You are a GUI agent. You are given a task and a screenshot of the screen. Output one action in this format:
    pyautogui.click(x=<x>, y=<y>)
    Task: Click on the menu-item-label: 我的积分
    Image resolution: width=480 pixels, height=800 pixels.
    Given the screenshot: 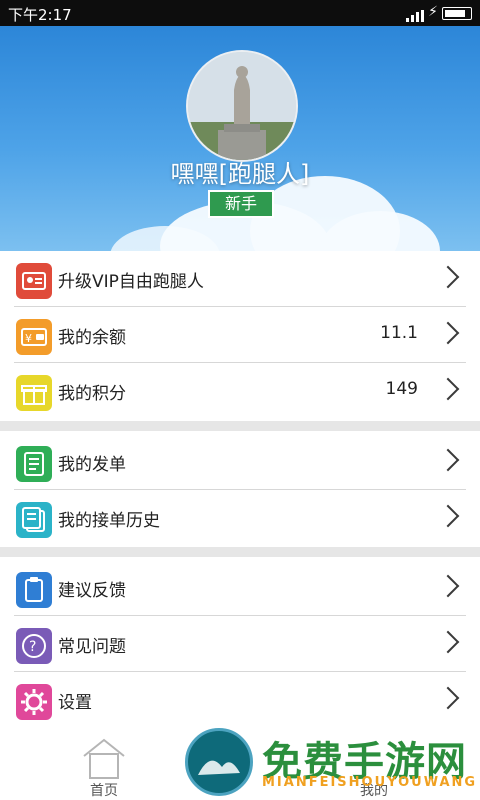 What is the action you would take?
    pyautogui.click(x=92, y=394)
    